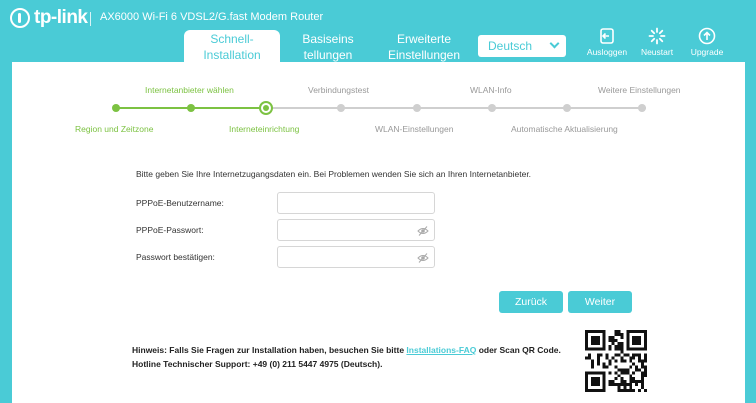  Describe the element at coordinates (232, 39) in the screenshot. I see `tab-quick-setup-line1: Schnell-` at that location.